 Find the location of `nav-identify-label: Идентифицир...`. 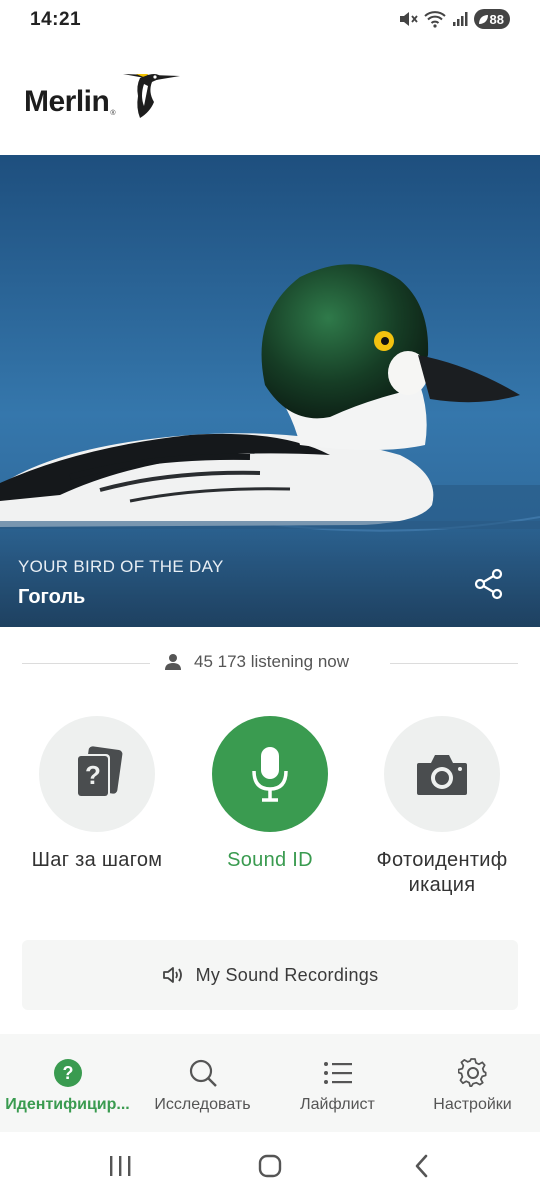

nav-identify-label: Идентифицир... is located at coordinates (67, 1104).